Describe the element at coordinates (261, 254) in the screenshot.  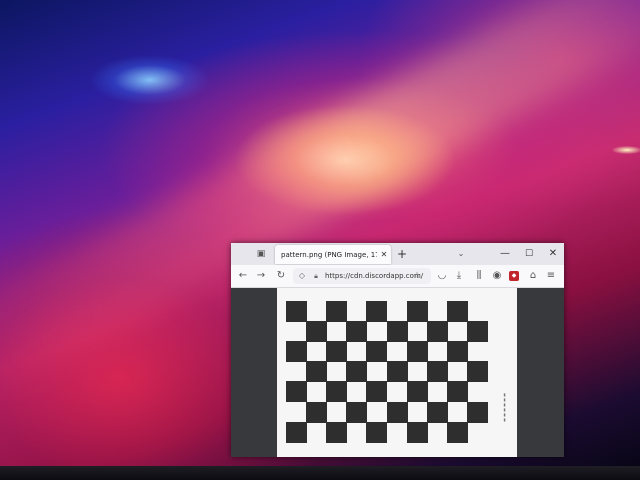
I see `list-all-tabs-icon: ▣` at that location.